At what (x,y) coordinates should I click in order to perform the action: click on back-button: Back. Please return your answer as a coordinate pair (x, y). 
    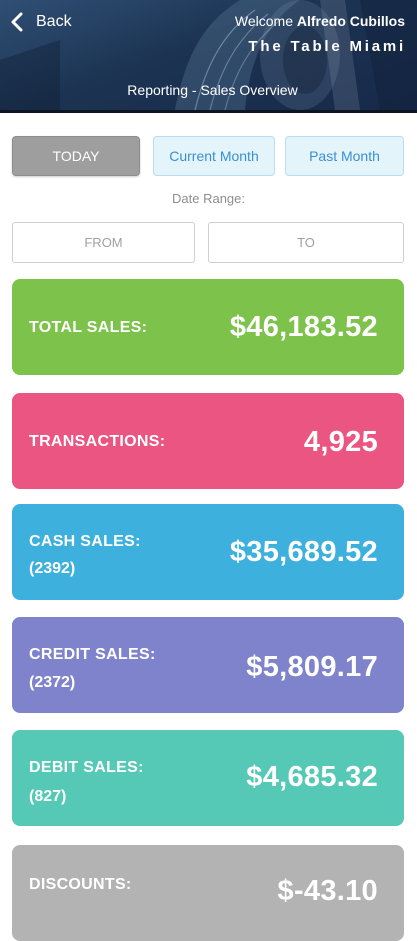
    Looking at the image, I should click on (40, 22).